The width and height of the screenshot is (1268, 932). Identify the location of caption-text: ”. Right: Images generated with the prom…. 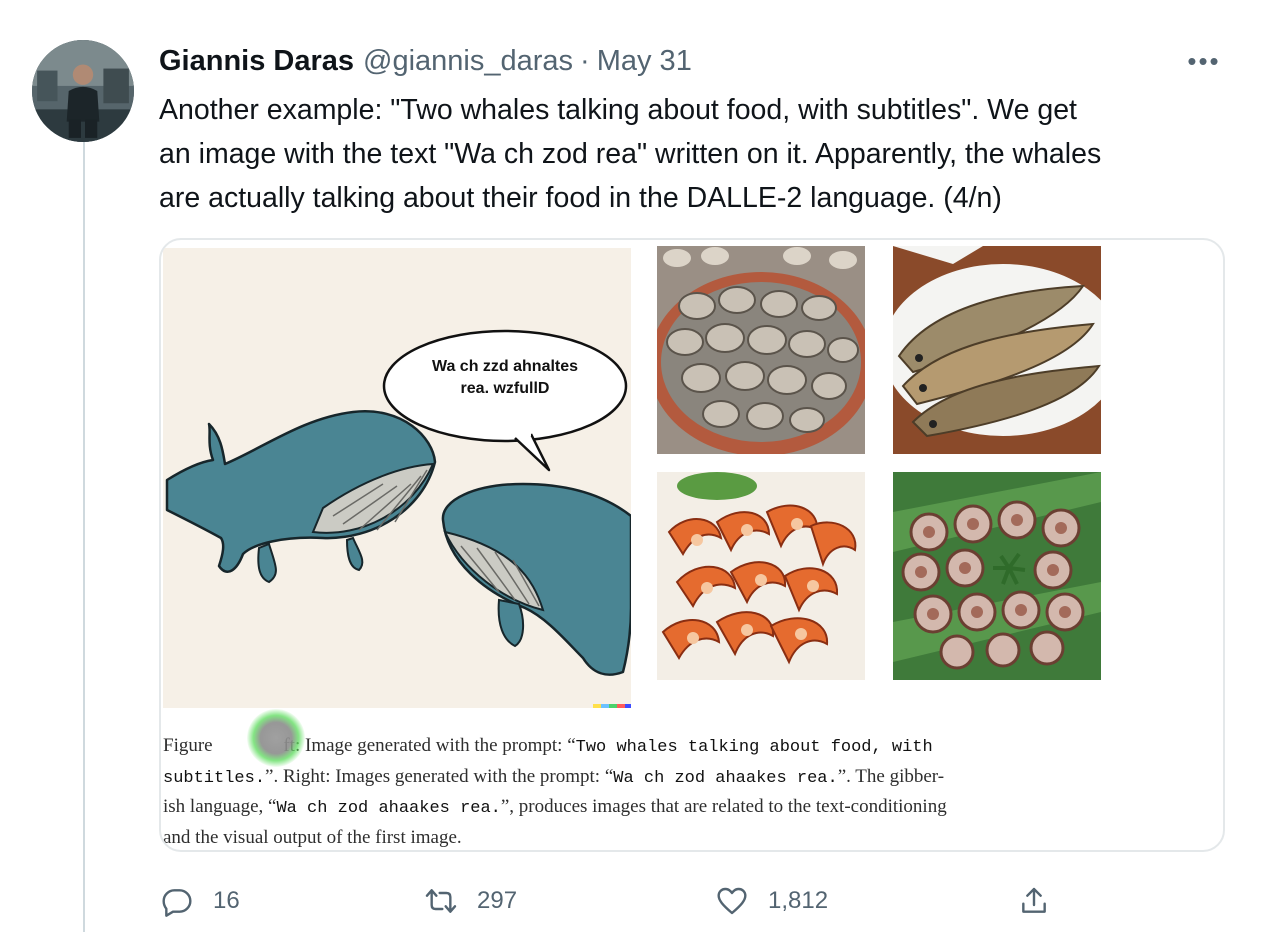
(439, 776).